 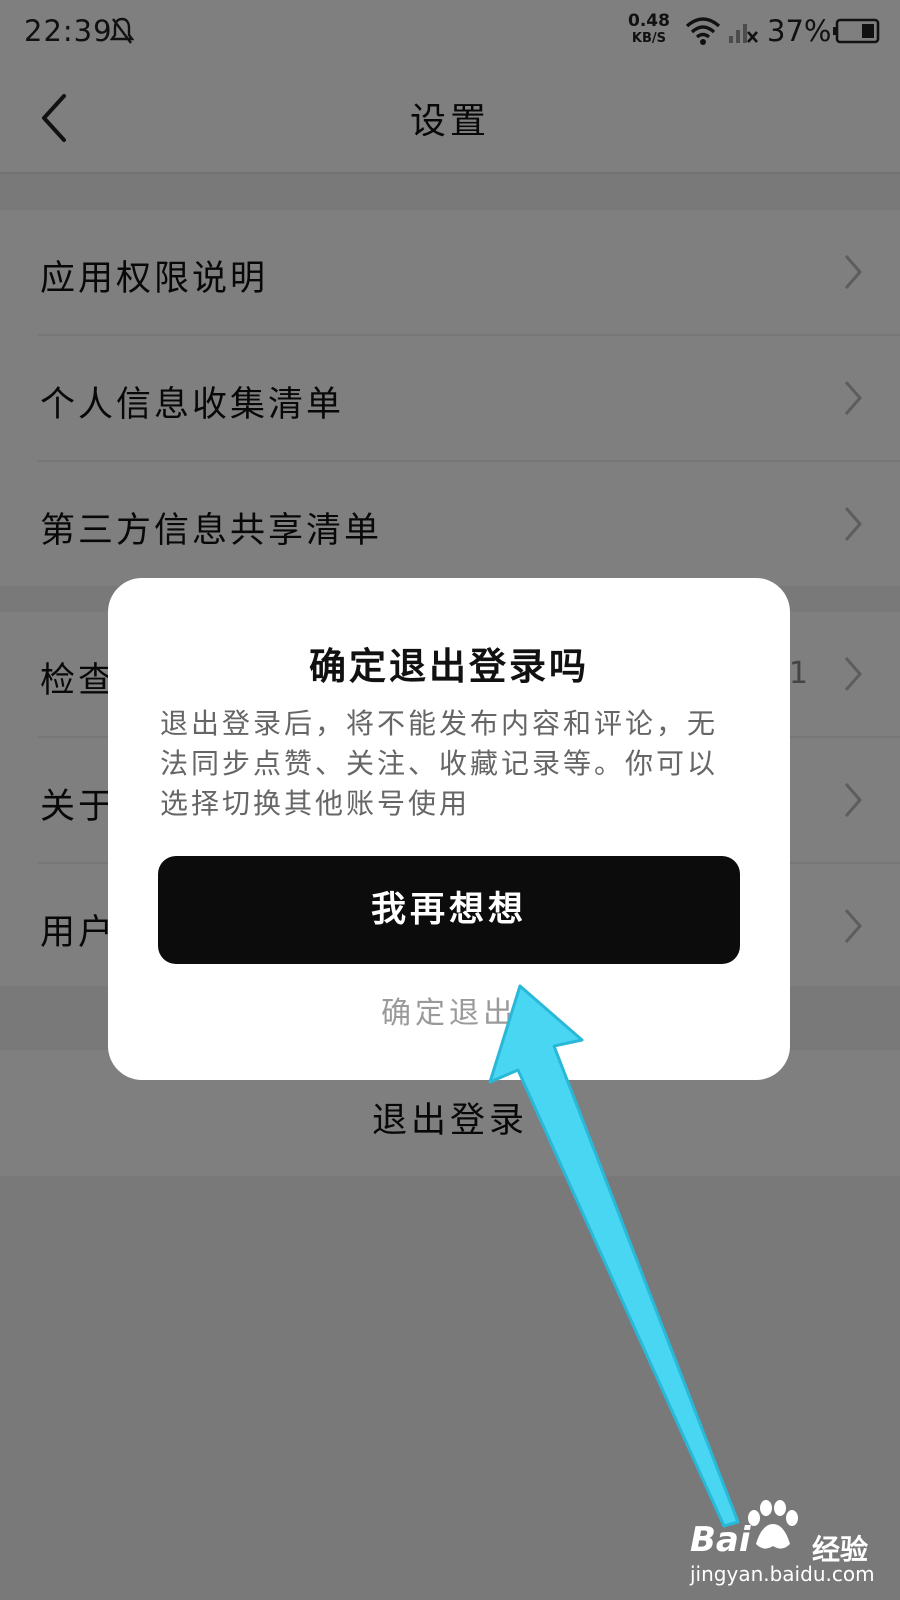 I want to click on baidu-jingyan-watermark: Bai 经验 jingyan.baidu.com, so click(x=790, y=1545).